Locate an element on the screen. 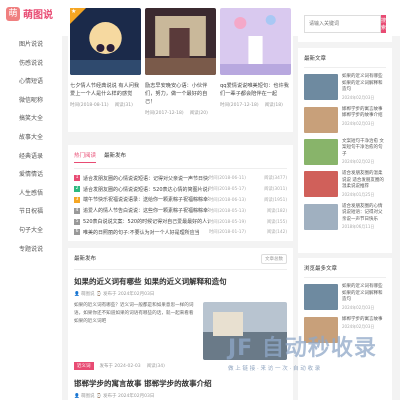 Image resolution: width=400 pixels, height=400 pixels. post-foot-date: 发布于 2024-02-03 is located at coordinates (120, 366).